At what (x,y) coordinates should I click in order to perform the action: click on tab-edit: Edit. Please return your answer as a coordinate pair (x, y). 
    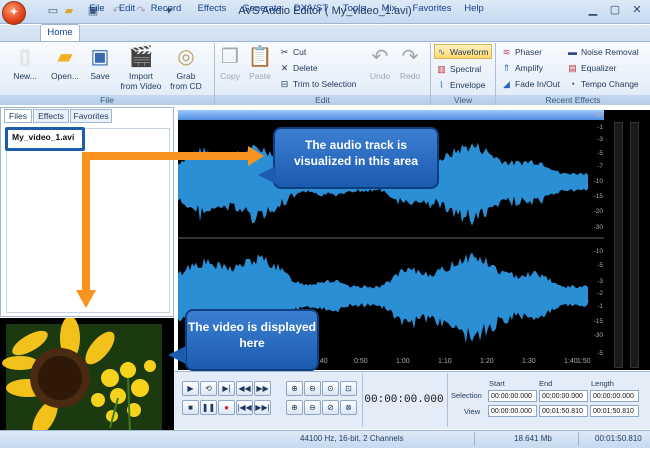
    Looking at the image, I should click on (127, 9).